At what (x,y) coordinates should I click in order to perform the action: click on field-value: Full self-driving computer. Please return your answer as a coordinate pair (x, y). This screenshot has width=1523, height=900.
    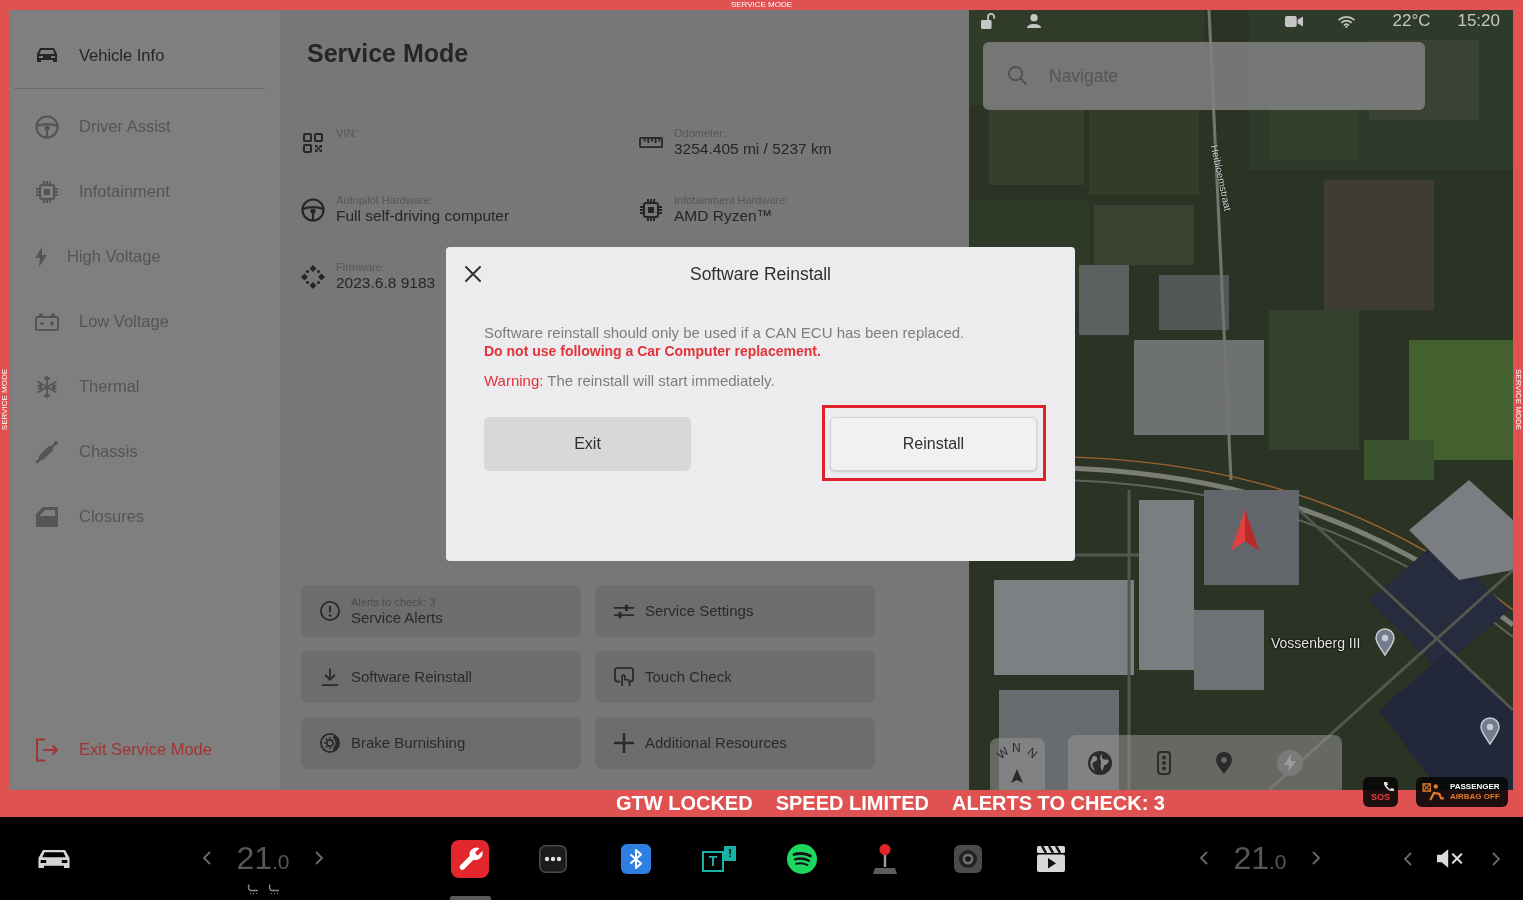
    Looking at the image, I should click on (423, 216).